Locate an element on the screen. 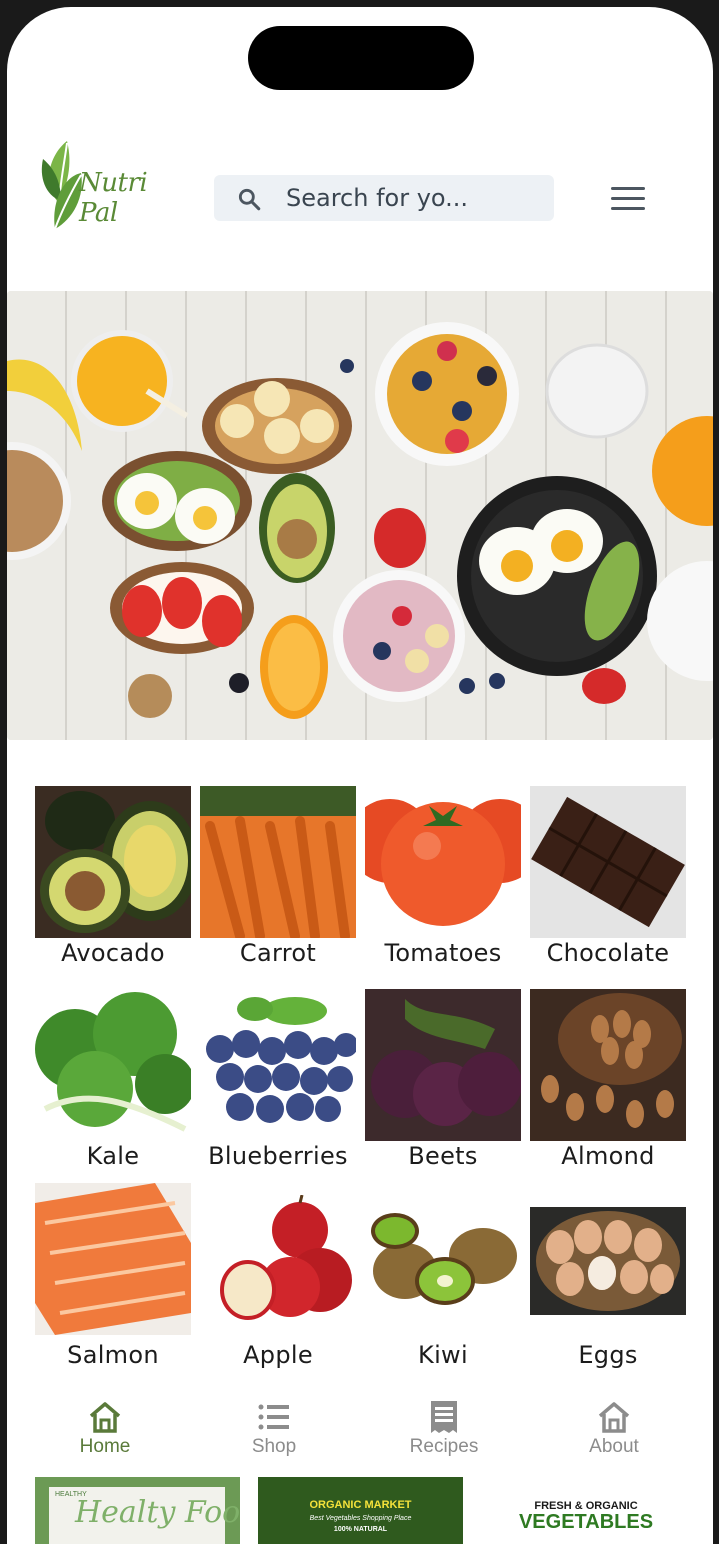 This screenshot has height=1544, width=719. nav-recipes: Recipes is located at coordinates (444, 1432).